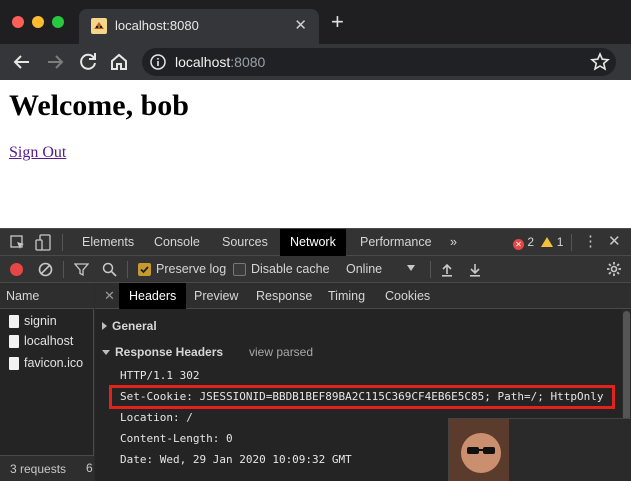 The height and width of the screenshot is (481, 631). Describe the element at coordinates (236, 459) in the screenshot. I see `header-line: Date: Wed, 29 Jan 2020 10:09:32 GMT` at that location.